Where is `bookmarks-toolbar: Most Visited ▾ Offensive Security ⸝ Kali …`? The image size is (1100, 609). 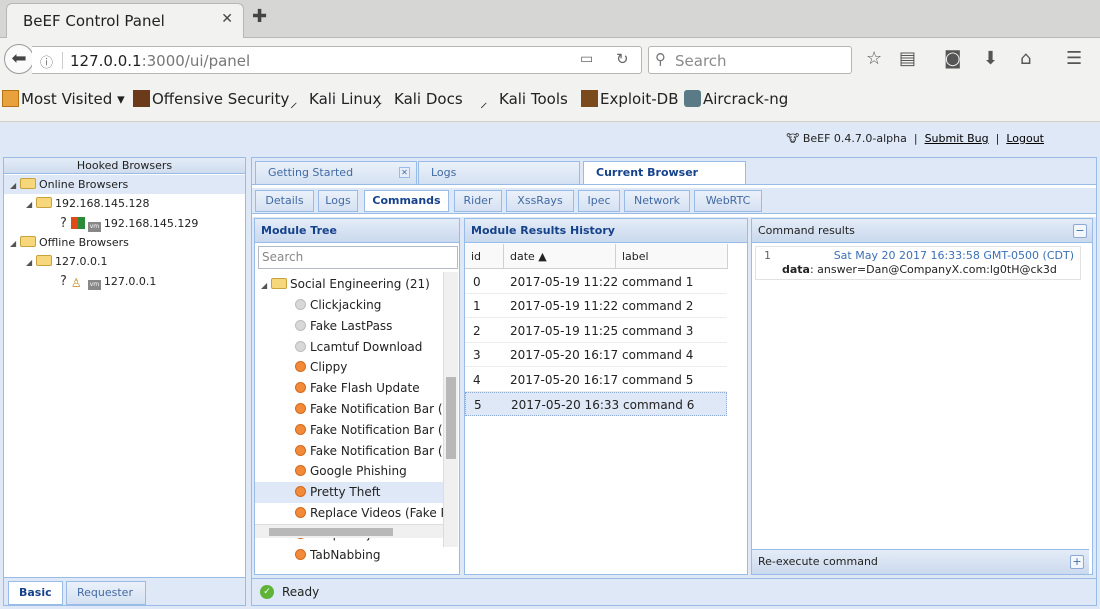
bookmarks-toolbar: Most Visited ▾ Offensive Security ⸝ Kali … is located at coordinates (550, 101).